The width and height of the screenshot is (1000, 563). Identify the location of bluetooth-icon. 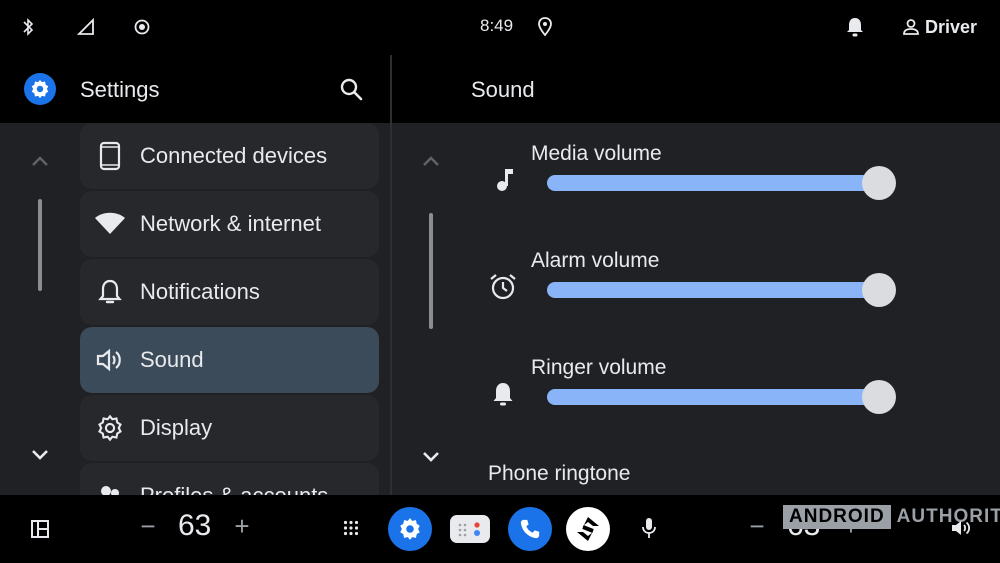
(28, 27).